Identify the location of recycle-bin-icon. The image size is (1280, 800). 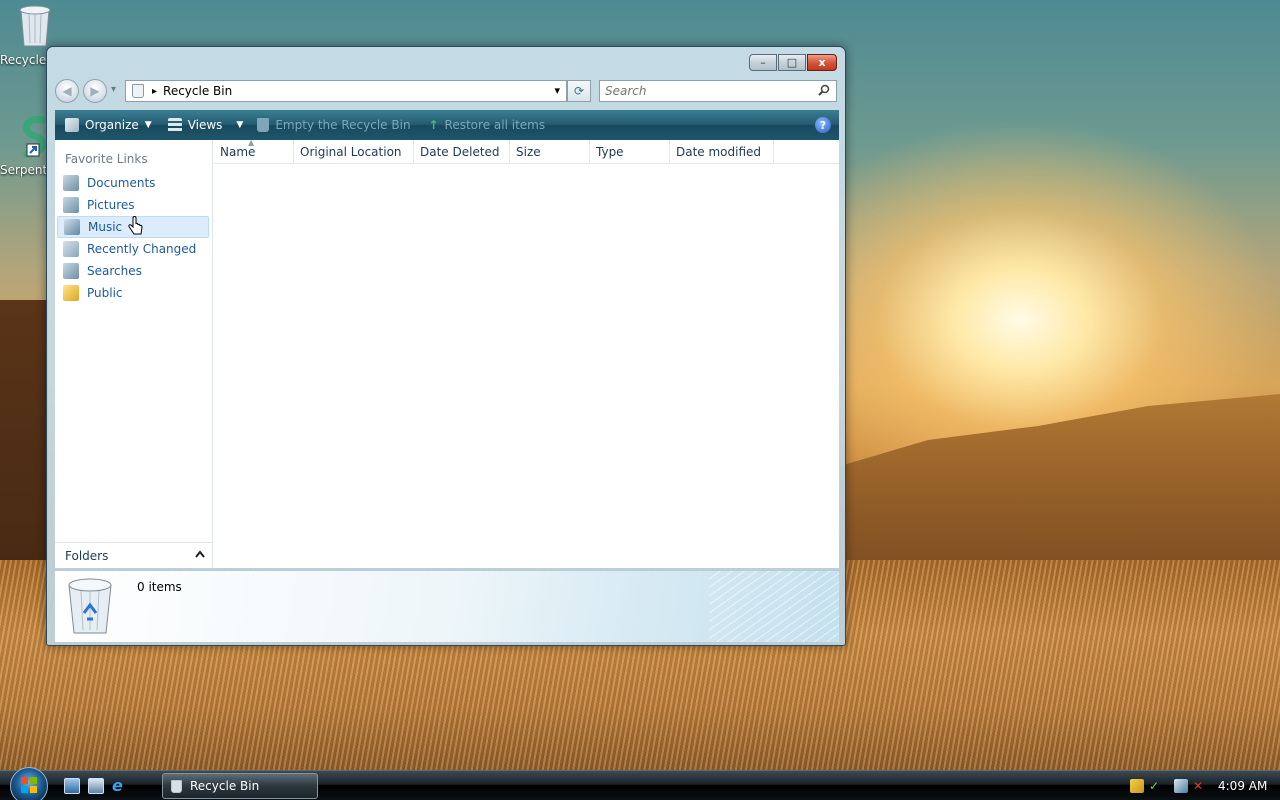
(35, 26).